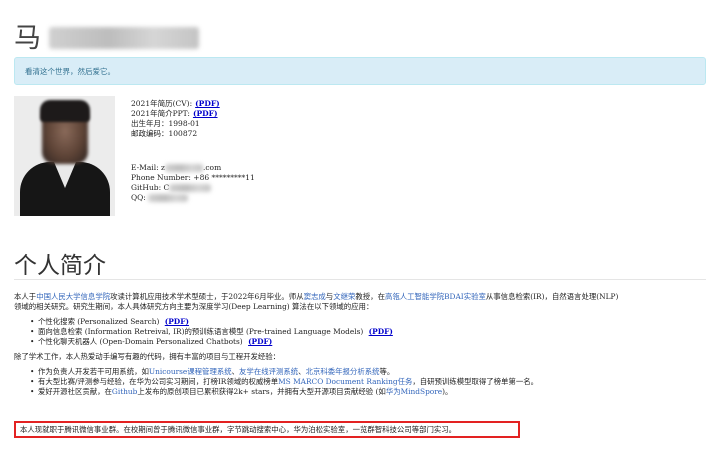 This screenshot has height=461, width=720. What do you see at coordinates (73, 296) in the screenshot?
I see `ruc-info-link: 中国人民大学信息学院` at bounding box center [73, 296].